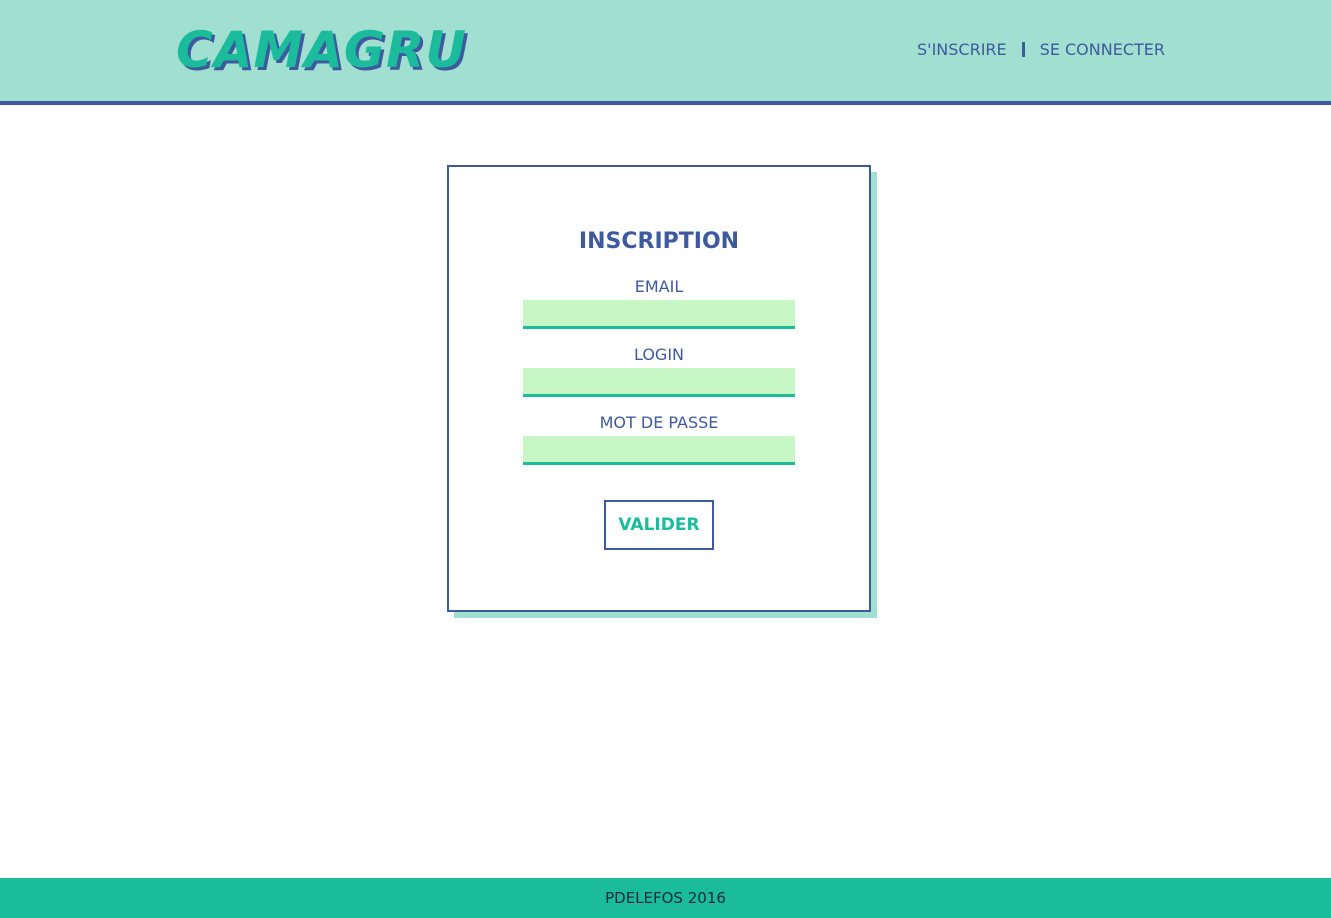 Image resolution: width=1331 pixels, height=918 pixels. I want to click on site-footer: PDELEFOS 2016, so click(665, 898).